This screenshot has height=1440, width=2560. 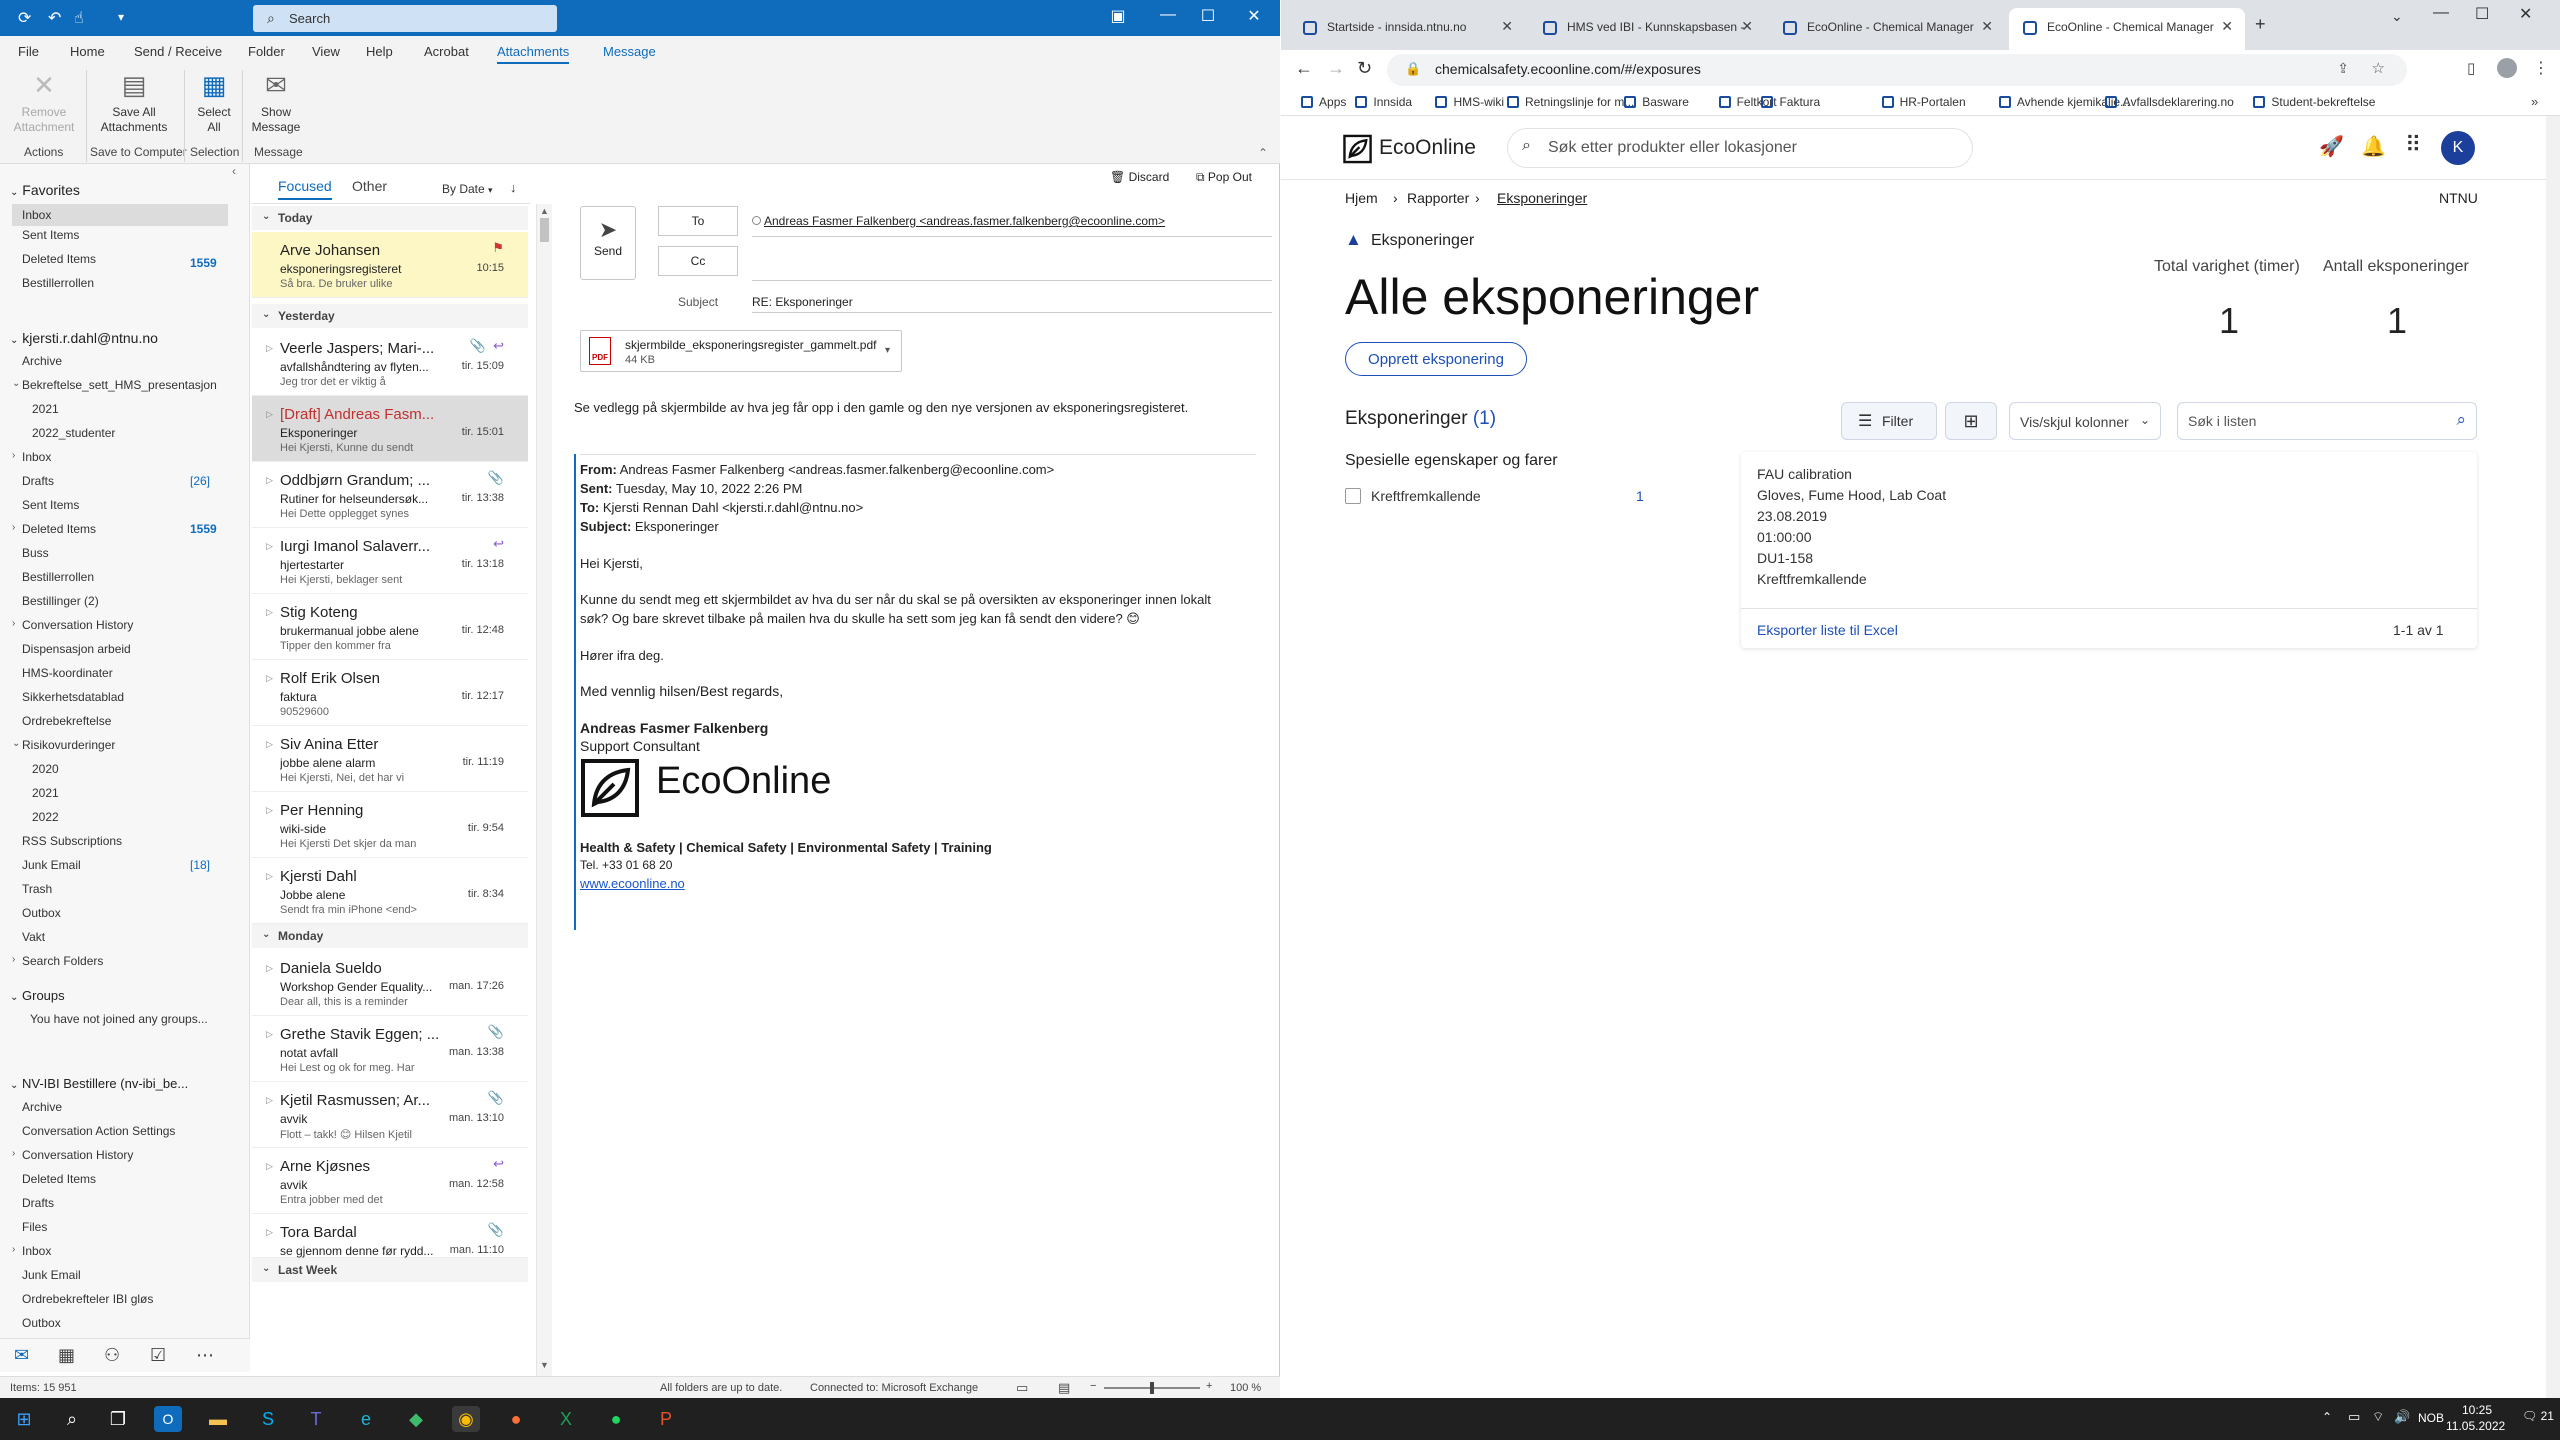 What do you see at coordinates (1139, 177) in the screenshot?
I see `discard-button: 🗑 Discard` at bounding box center [1139, 177].